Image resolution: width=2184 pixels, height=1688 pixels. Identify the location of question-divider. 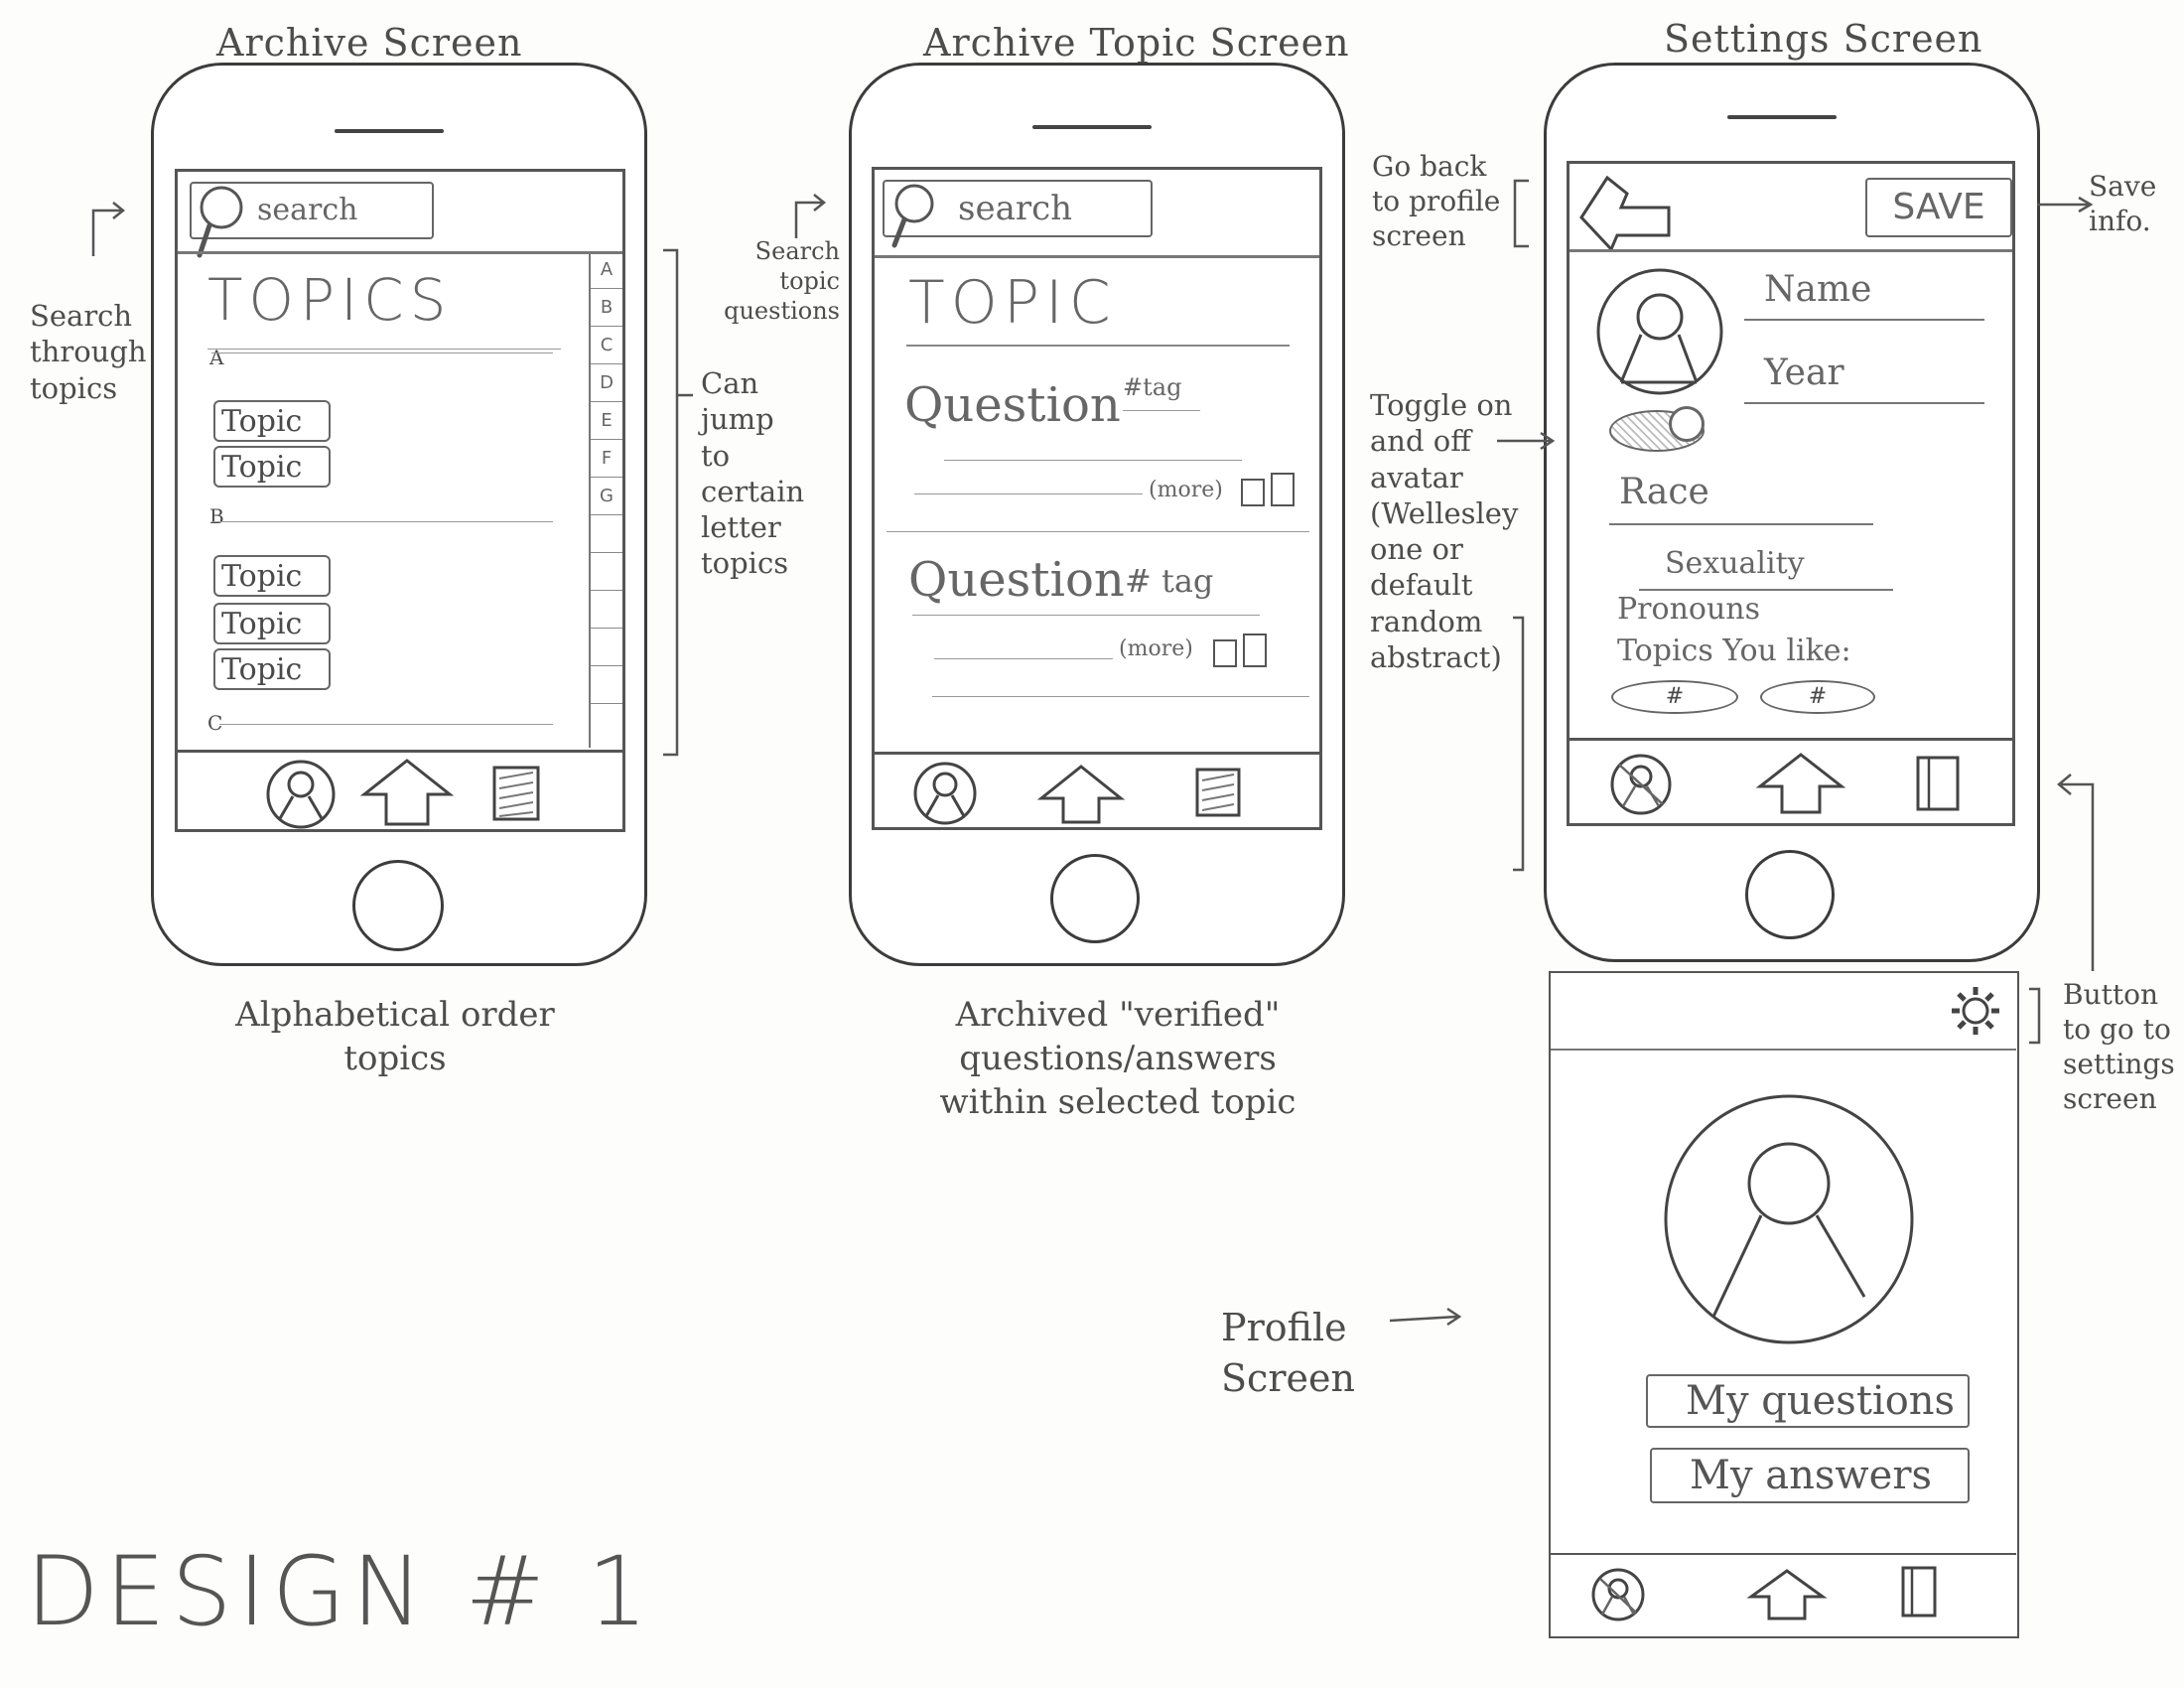
(1098, 531).